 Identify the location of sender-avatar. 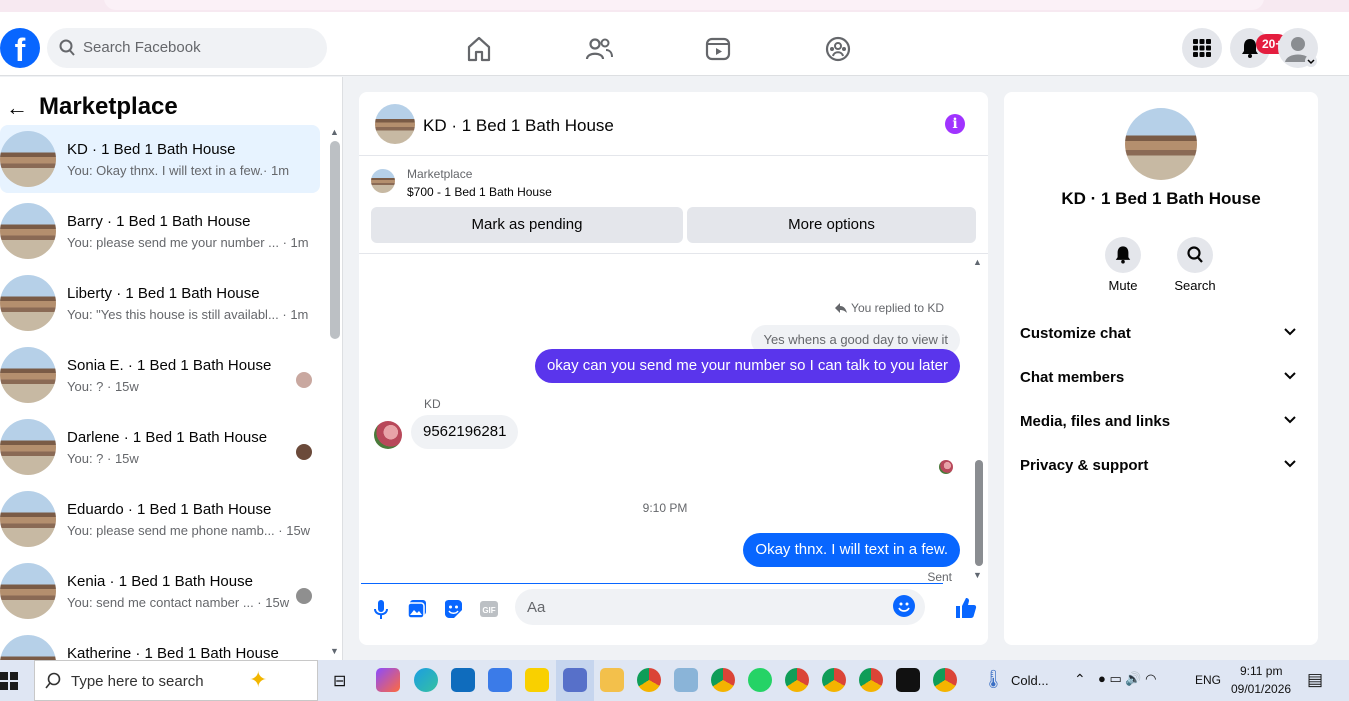
(388, 435).